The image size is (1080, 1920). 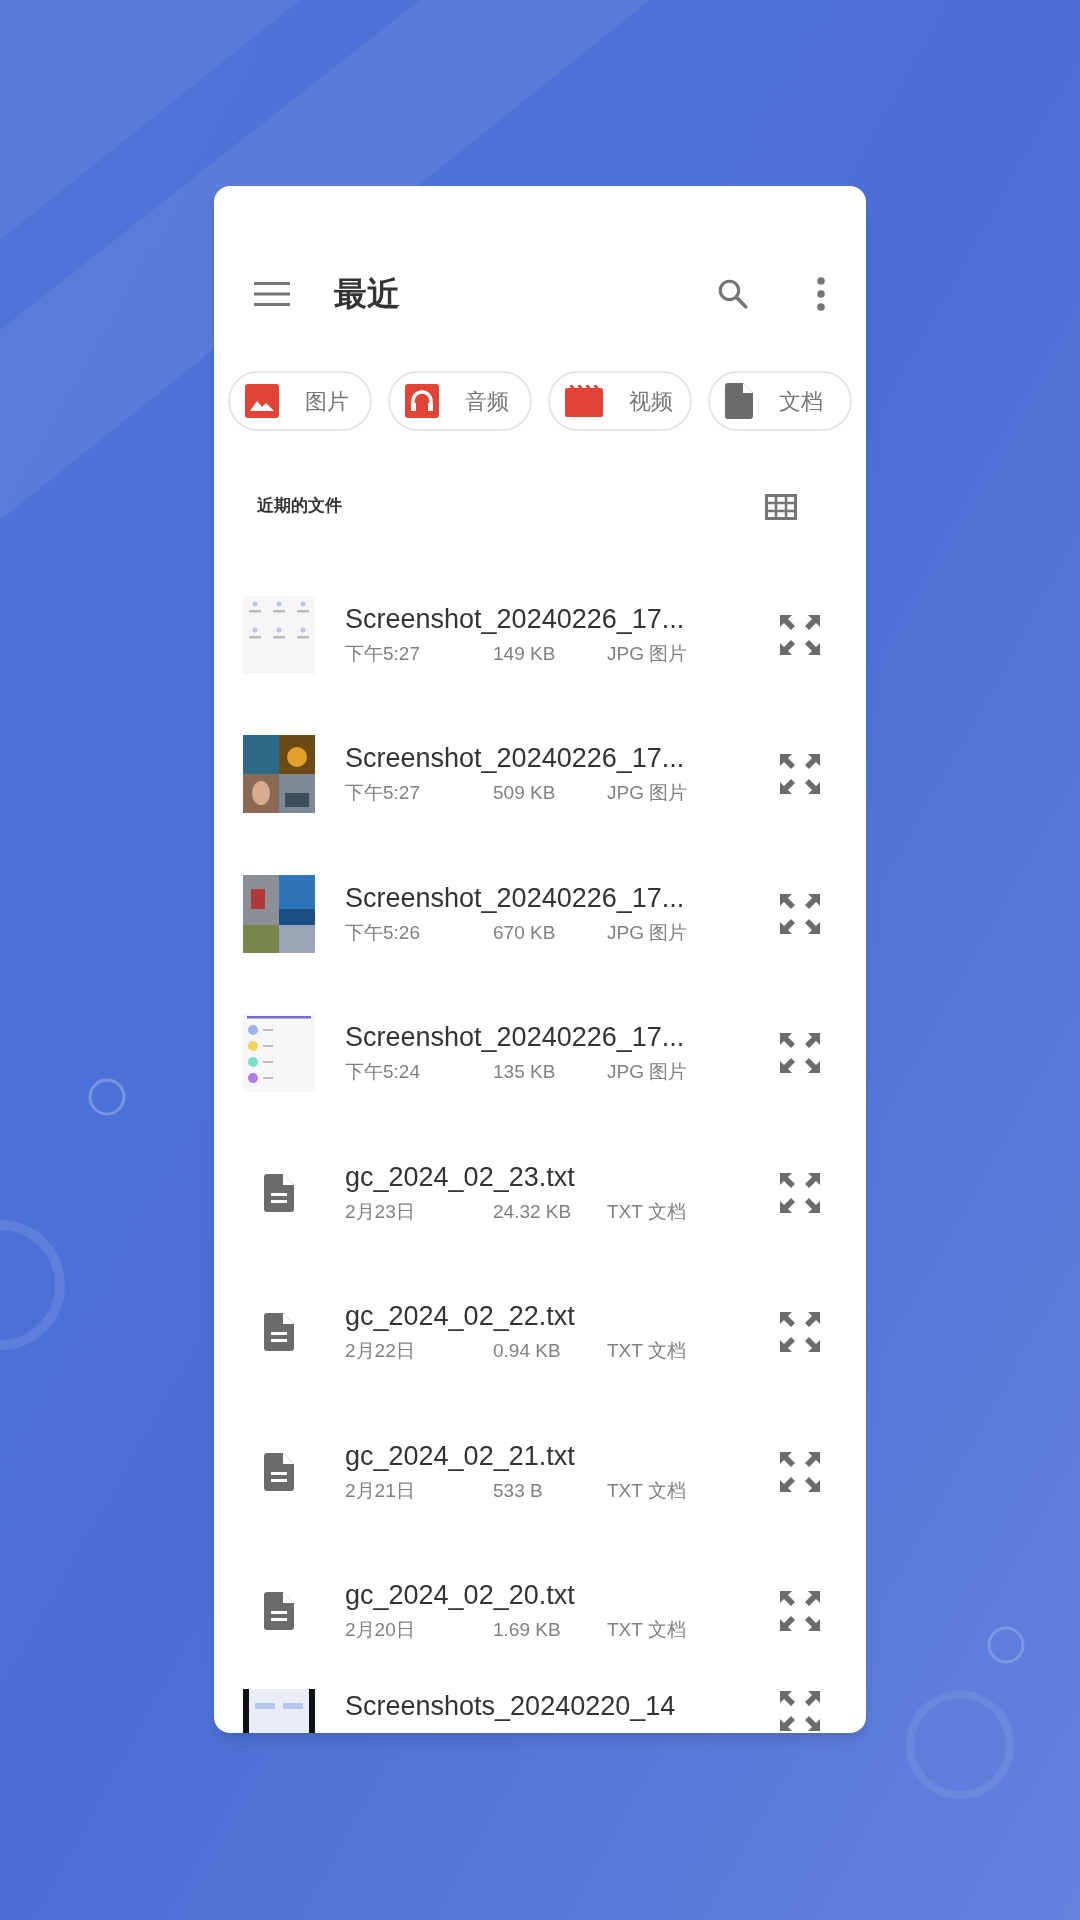 What do you see at coordinates (527, 1630) in the screenshot?
I see `file-size: 1.69 KB` at bounding box center [527, 1630].